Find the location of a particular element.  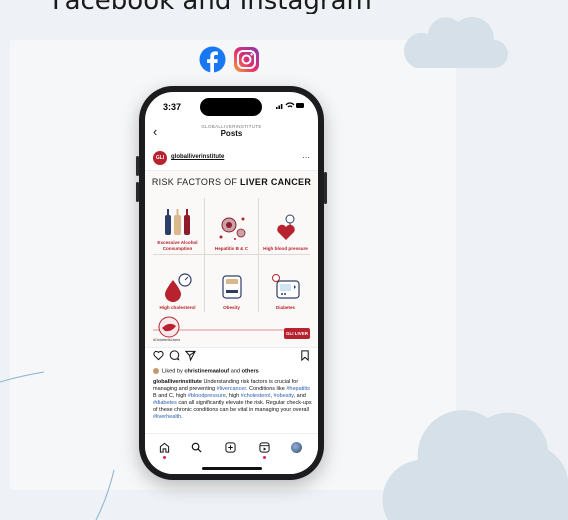

glucose-meter-icon is located at coordinates (285, 286).